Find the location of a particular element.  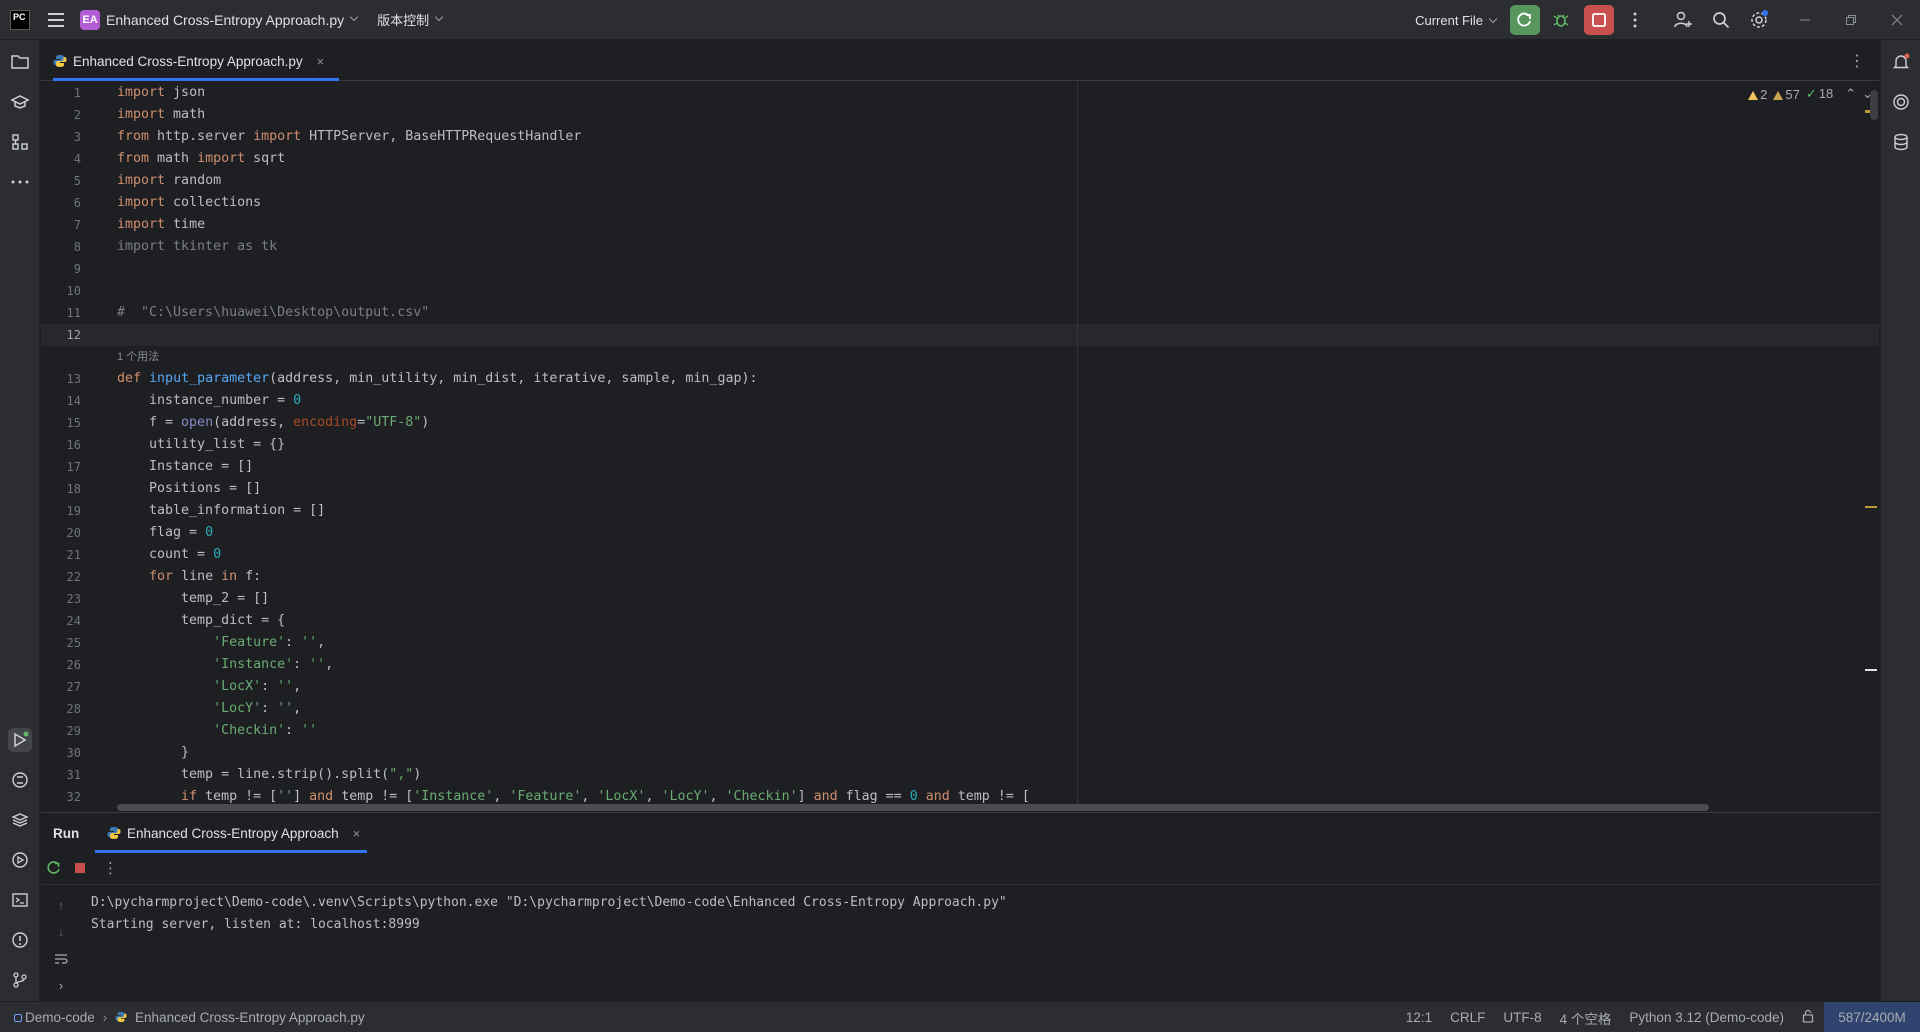

stop-button is located at coordinates (1599, 20).